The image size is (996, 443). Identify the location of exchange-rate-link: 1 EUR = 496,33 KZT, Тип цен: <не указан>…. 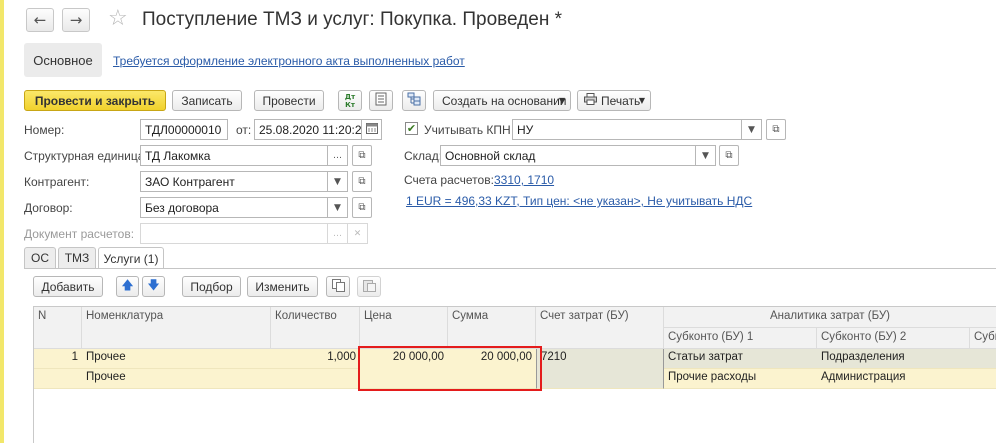
(579, 201).